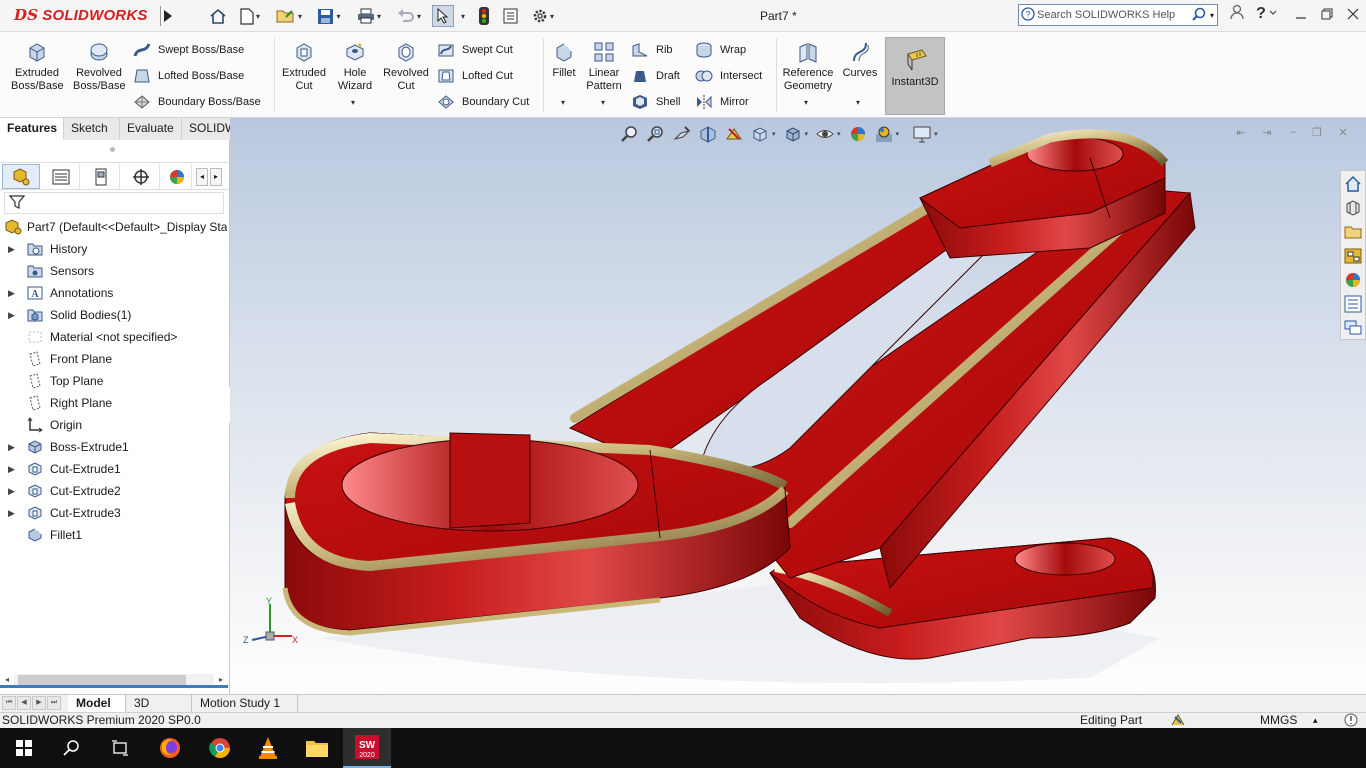 The image size is (1366, 768). What do you see at coordinates (1353, 328) in the screenshot?
I see `solidworks-forum-icon` at bounding box center [1353, 328].